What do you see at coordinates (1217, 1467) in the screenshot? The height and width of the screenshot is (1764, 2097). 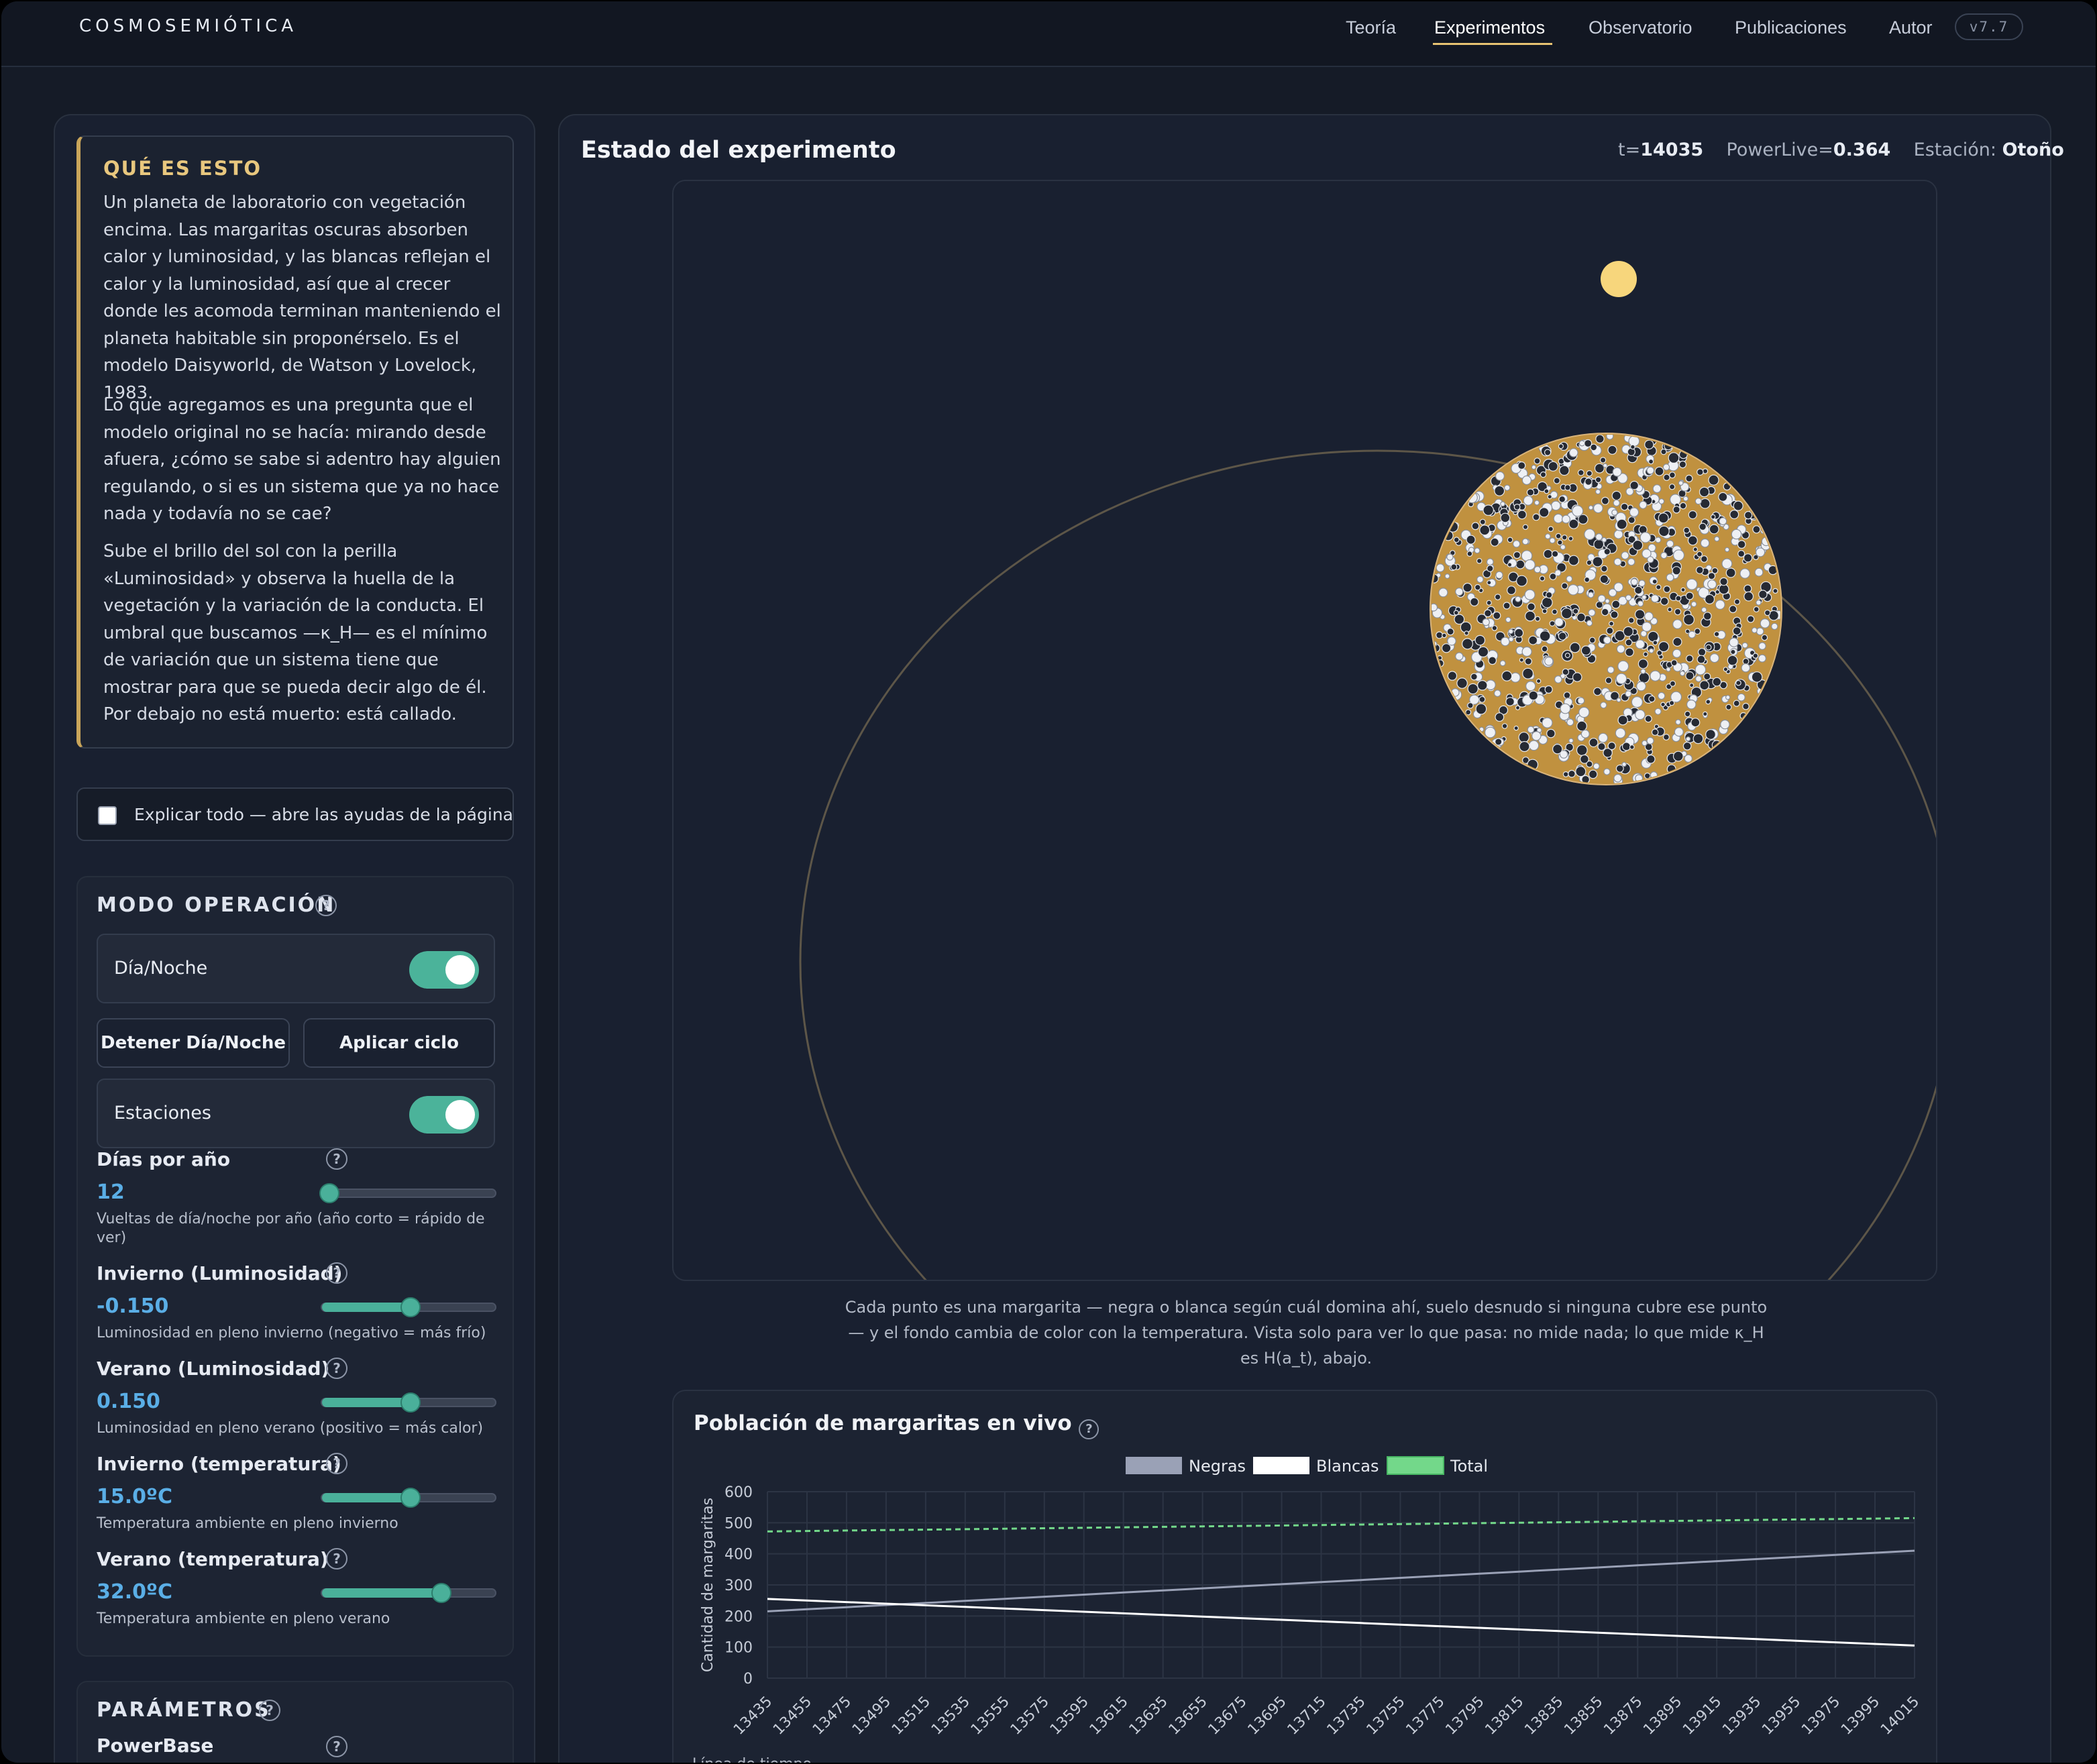 I see `legend-label-negras: Negras` at bounding box center [1217, 1467].